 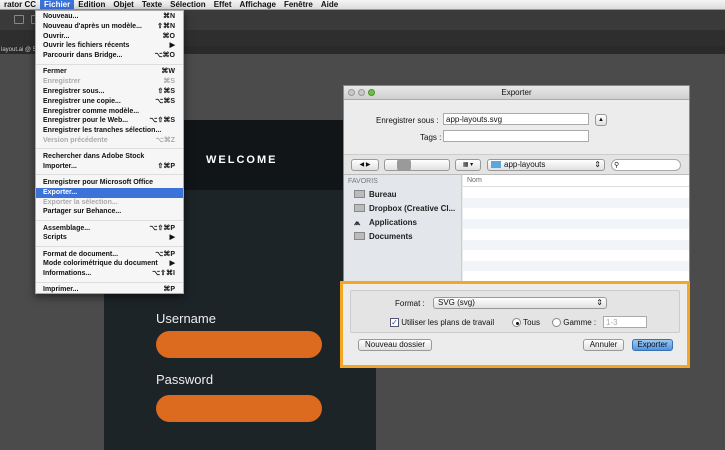 What do you see at coordinates (363, 181) in the screenshot?
I see `favorites-header: FAVORIS` at bounding box center [363, 181].